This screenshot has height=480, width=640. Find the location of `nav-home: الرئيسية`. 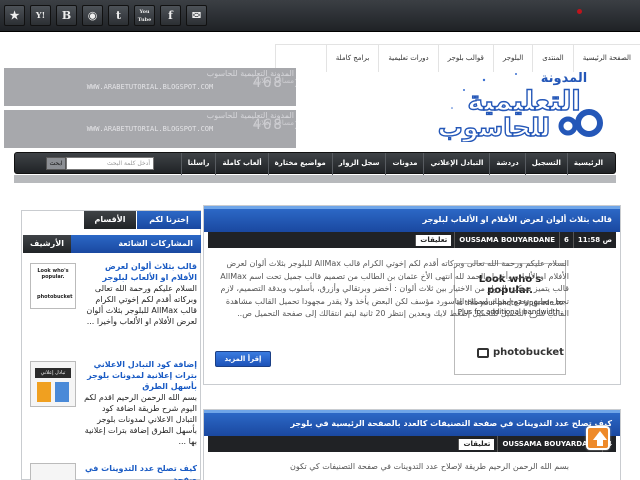

nav-home: الرئيسية is located at coordinates (587, 164).